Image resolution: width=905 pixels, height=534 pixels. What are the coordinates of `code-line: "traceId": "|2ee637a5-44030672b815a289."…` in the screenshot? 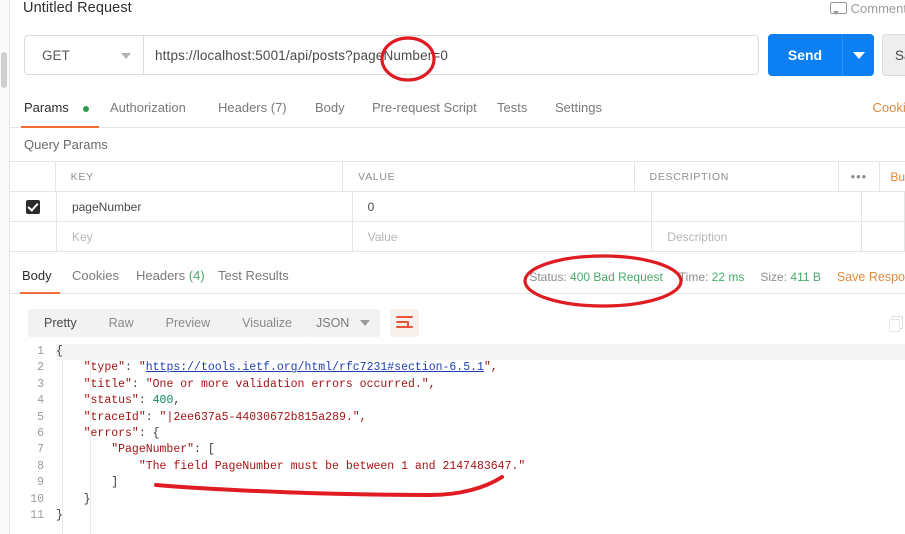 It's located at (480, 418).